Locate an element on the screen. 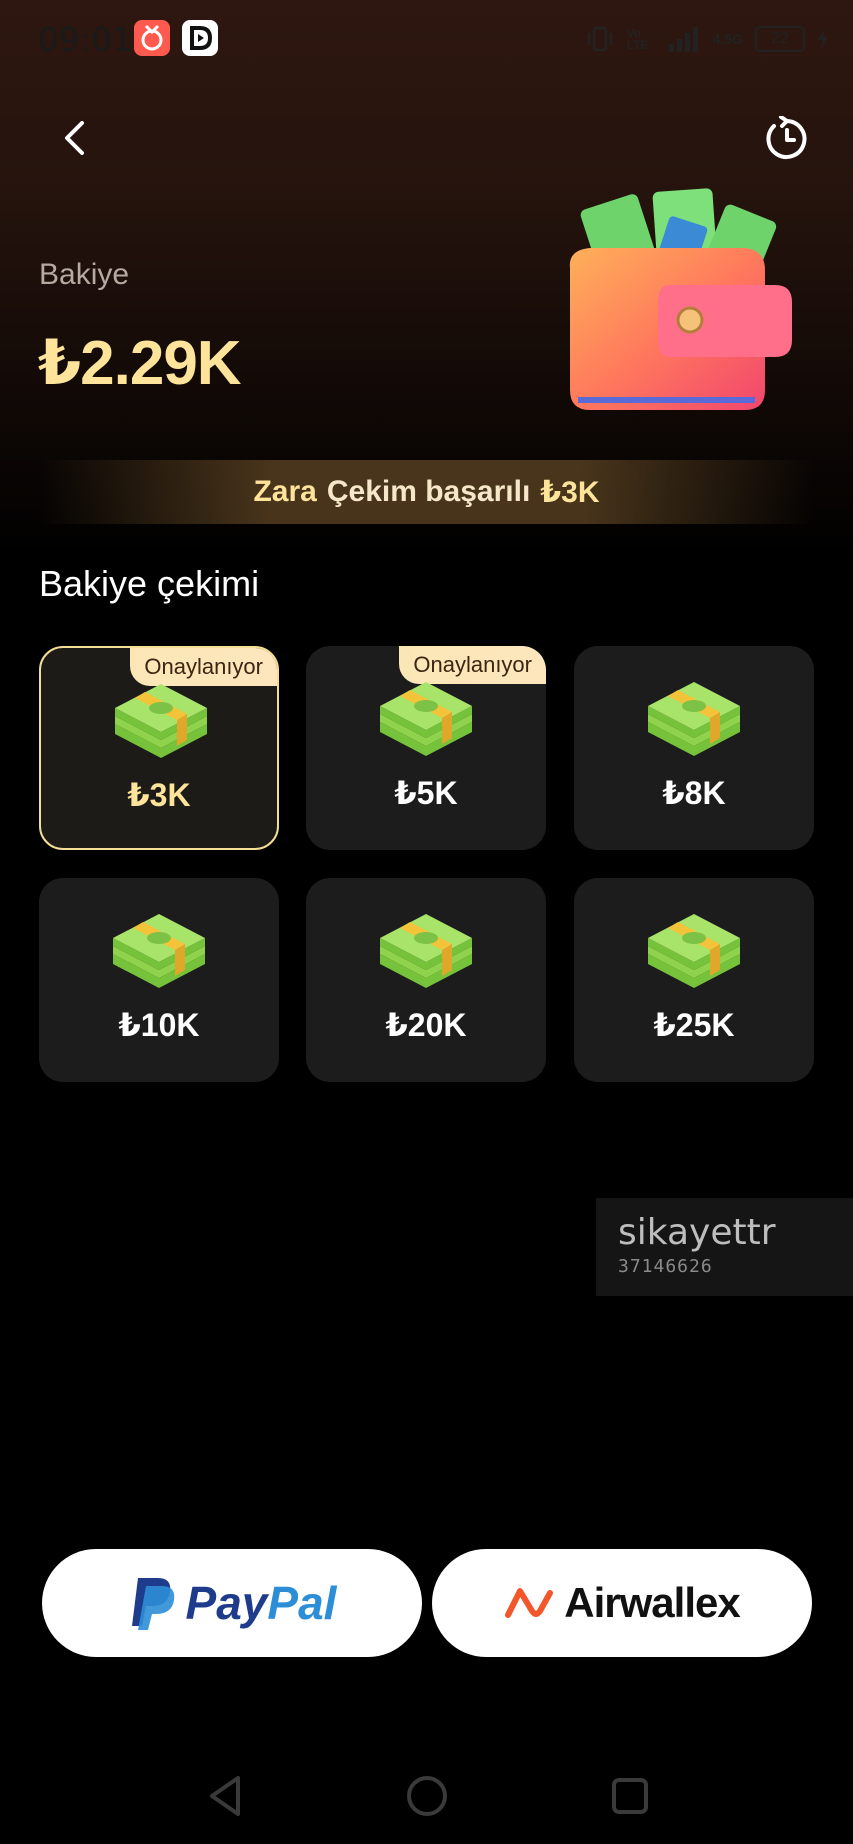 The width and height of the screenshot is (853, 1844). balance-value: ₺2.29K is located at coordinates (140, 363).